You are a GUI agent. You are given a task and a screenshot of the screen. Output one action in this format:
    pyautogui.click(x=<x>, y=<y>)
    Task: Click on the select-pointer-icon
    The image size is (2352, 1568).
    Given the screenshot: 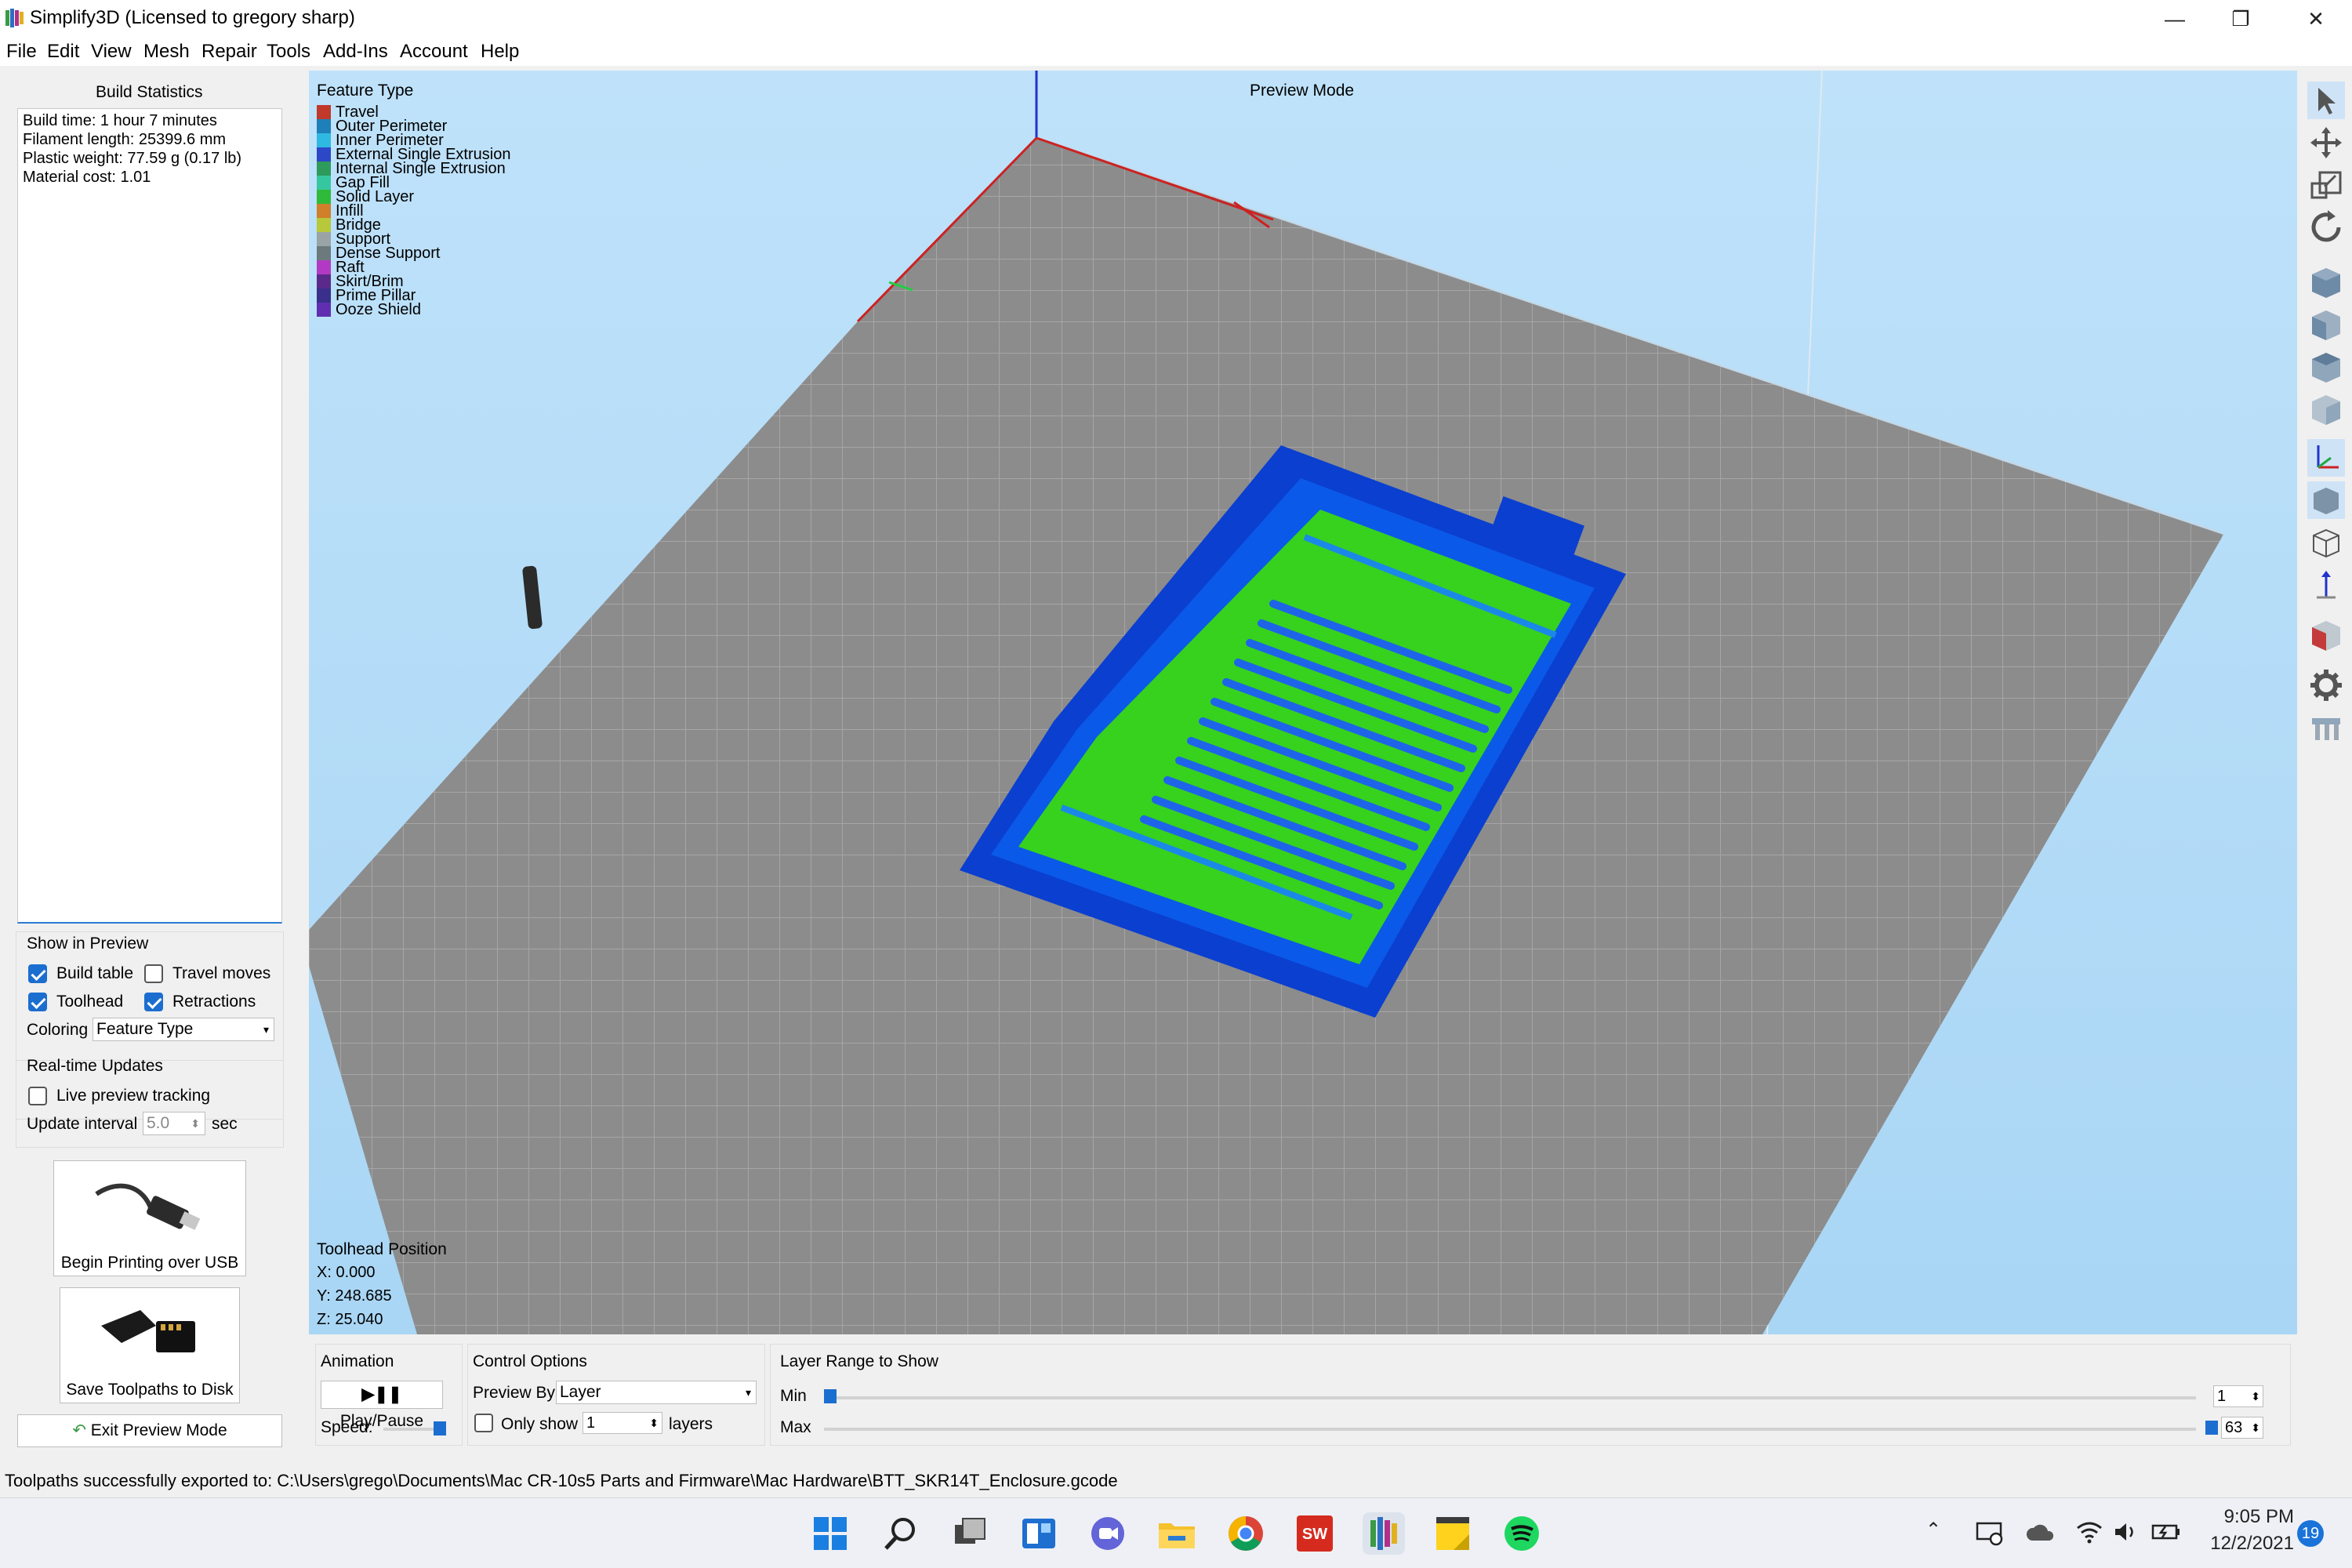 What is the action you would take?
    pyautogui.click(x=2326, y=100)
    